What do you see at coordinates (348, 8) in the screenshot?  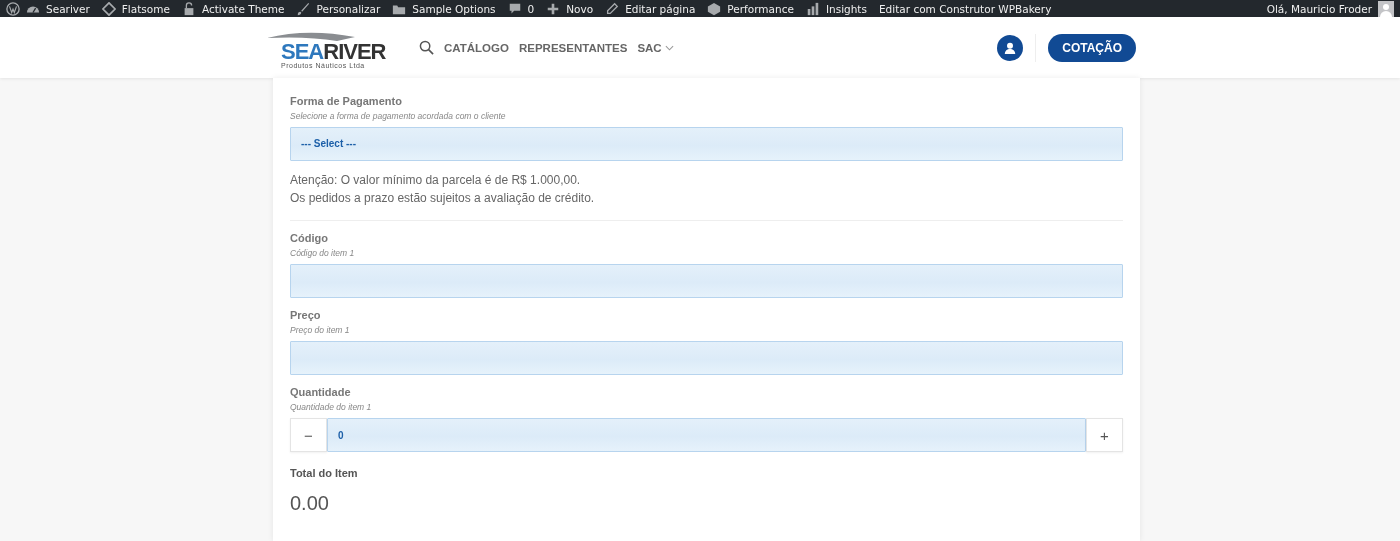 I see `admin-bar-item: Personalizar` at bounding box center [348, 8].